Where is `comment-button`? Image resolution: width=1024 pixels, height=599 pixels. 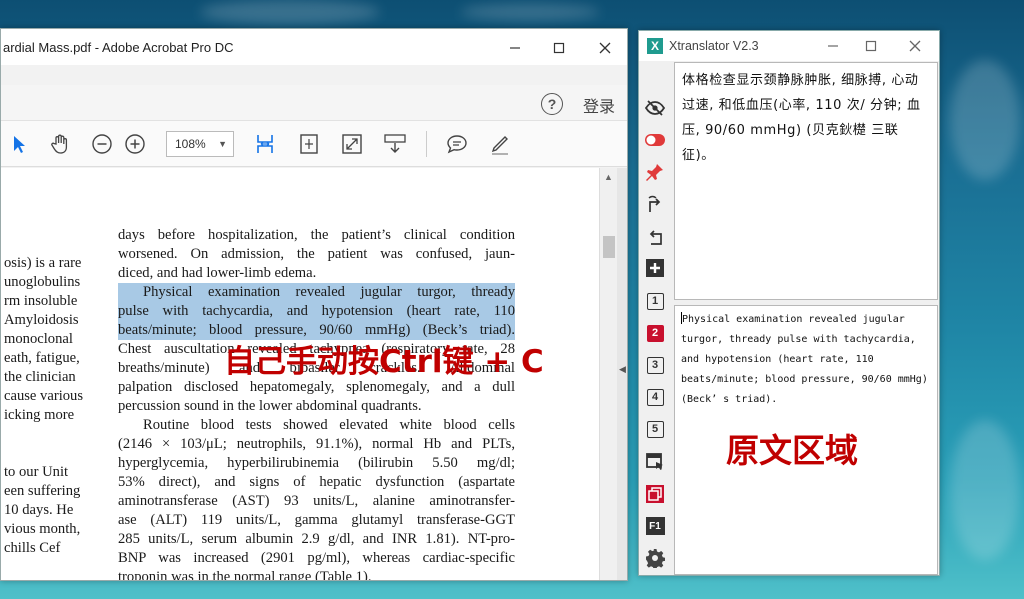 comment-button is located at coordinates (457, 144).